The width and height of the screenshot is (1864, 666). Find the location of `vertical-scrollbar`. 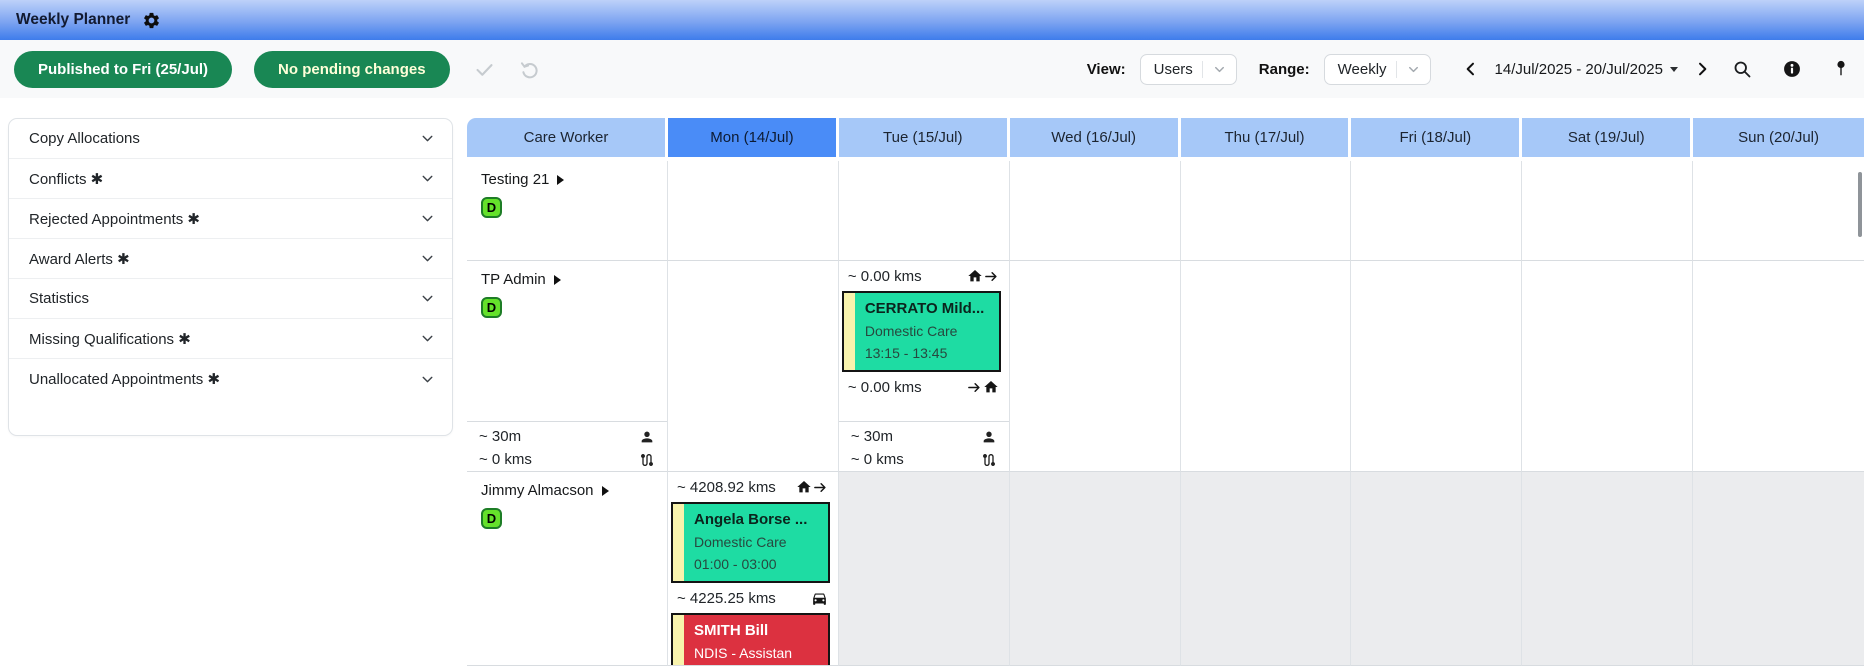

vertical-scrollbar is located at coordinates (1860, 204).